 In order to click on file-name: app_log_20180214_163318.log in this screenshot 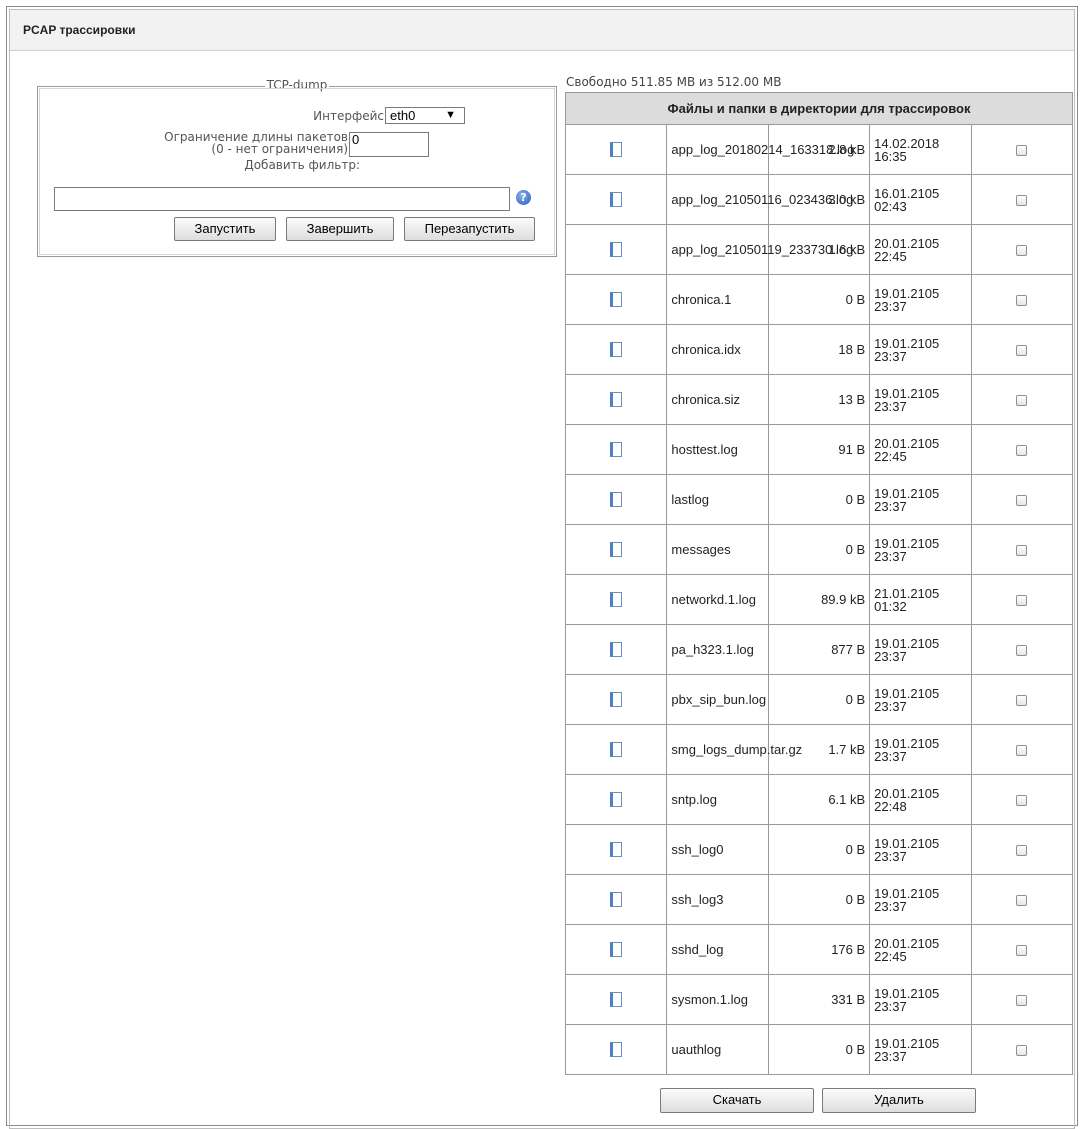, I will do `click(760, 149)`.